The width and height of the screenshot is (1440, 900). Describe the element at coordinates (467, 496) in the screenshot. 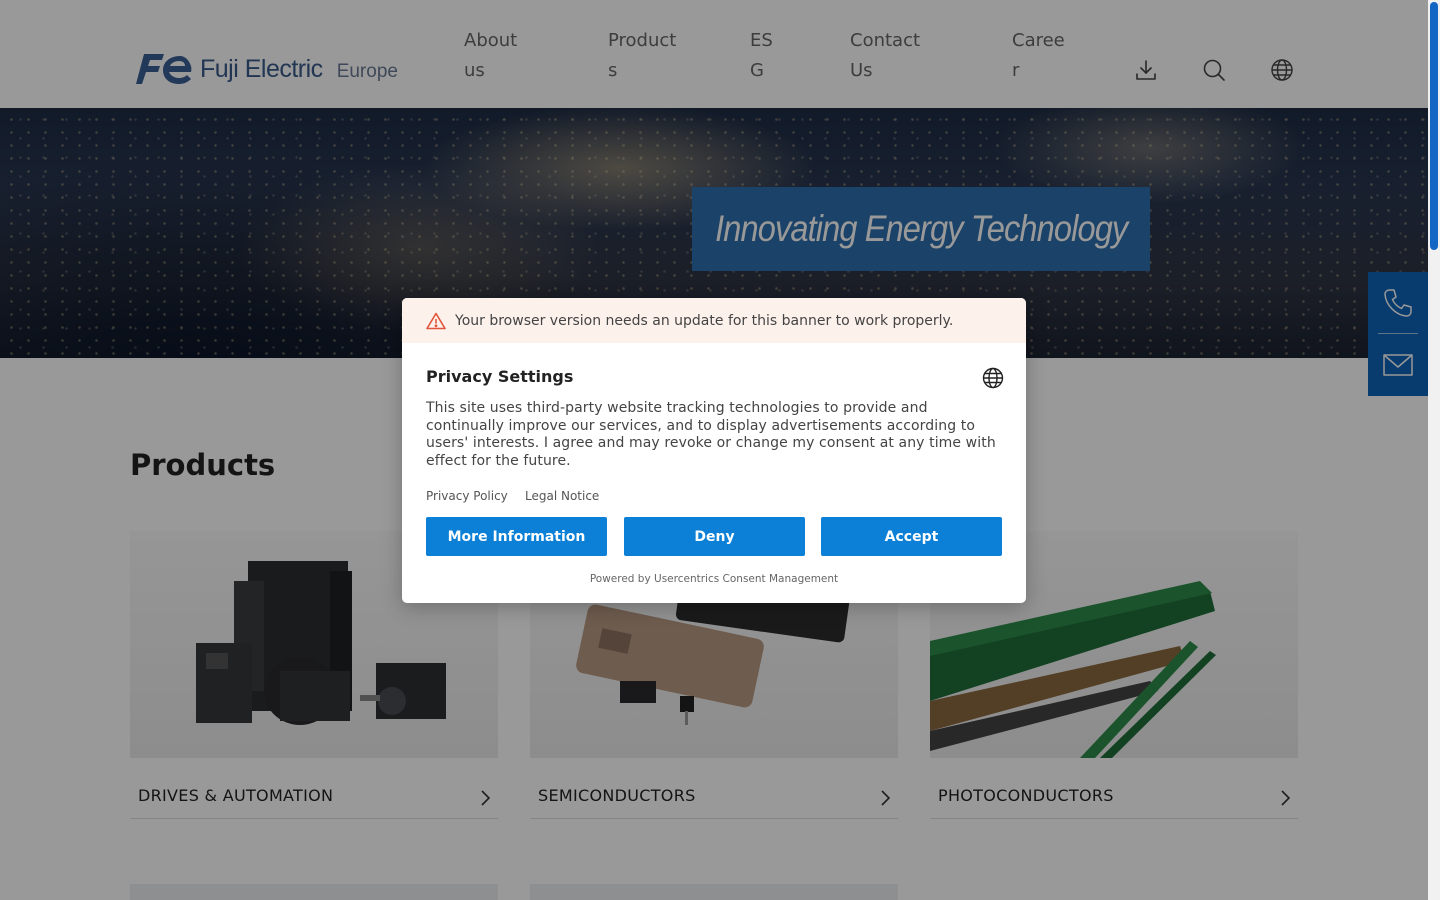

I see `privacy-policy-link: Privacy Policy` at that location.